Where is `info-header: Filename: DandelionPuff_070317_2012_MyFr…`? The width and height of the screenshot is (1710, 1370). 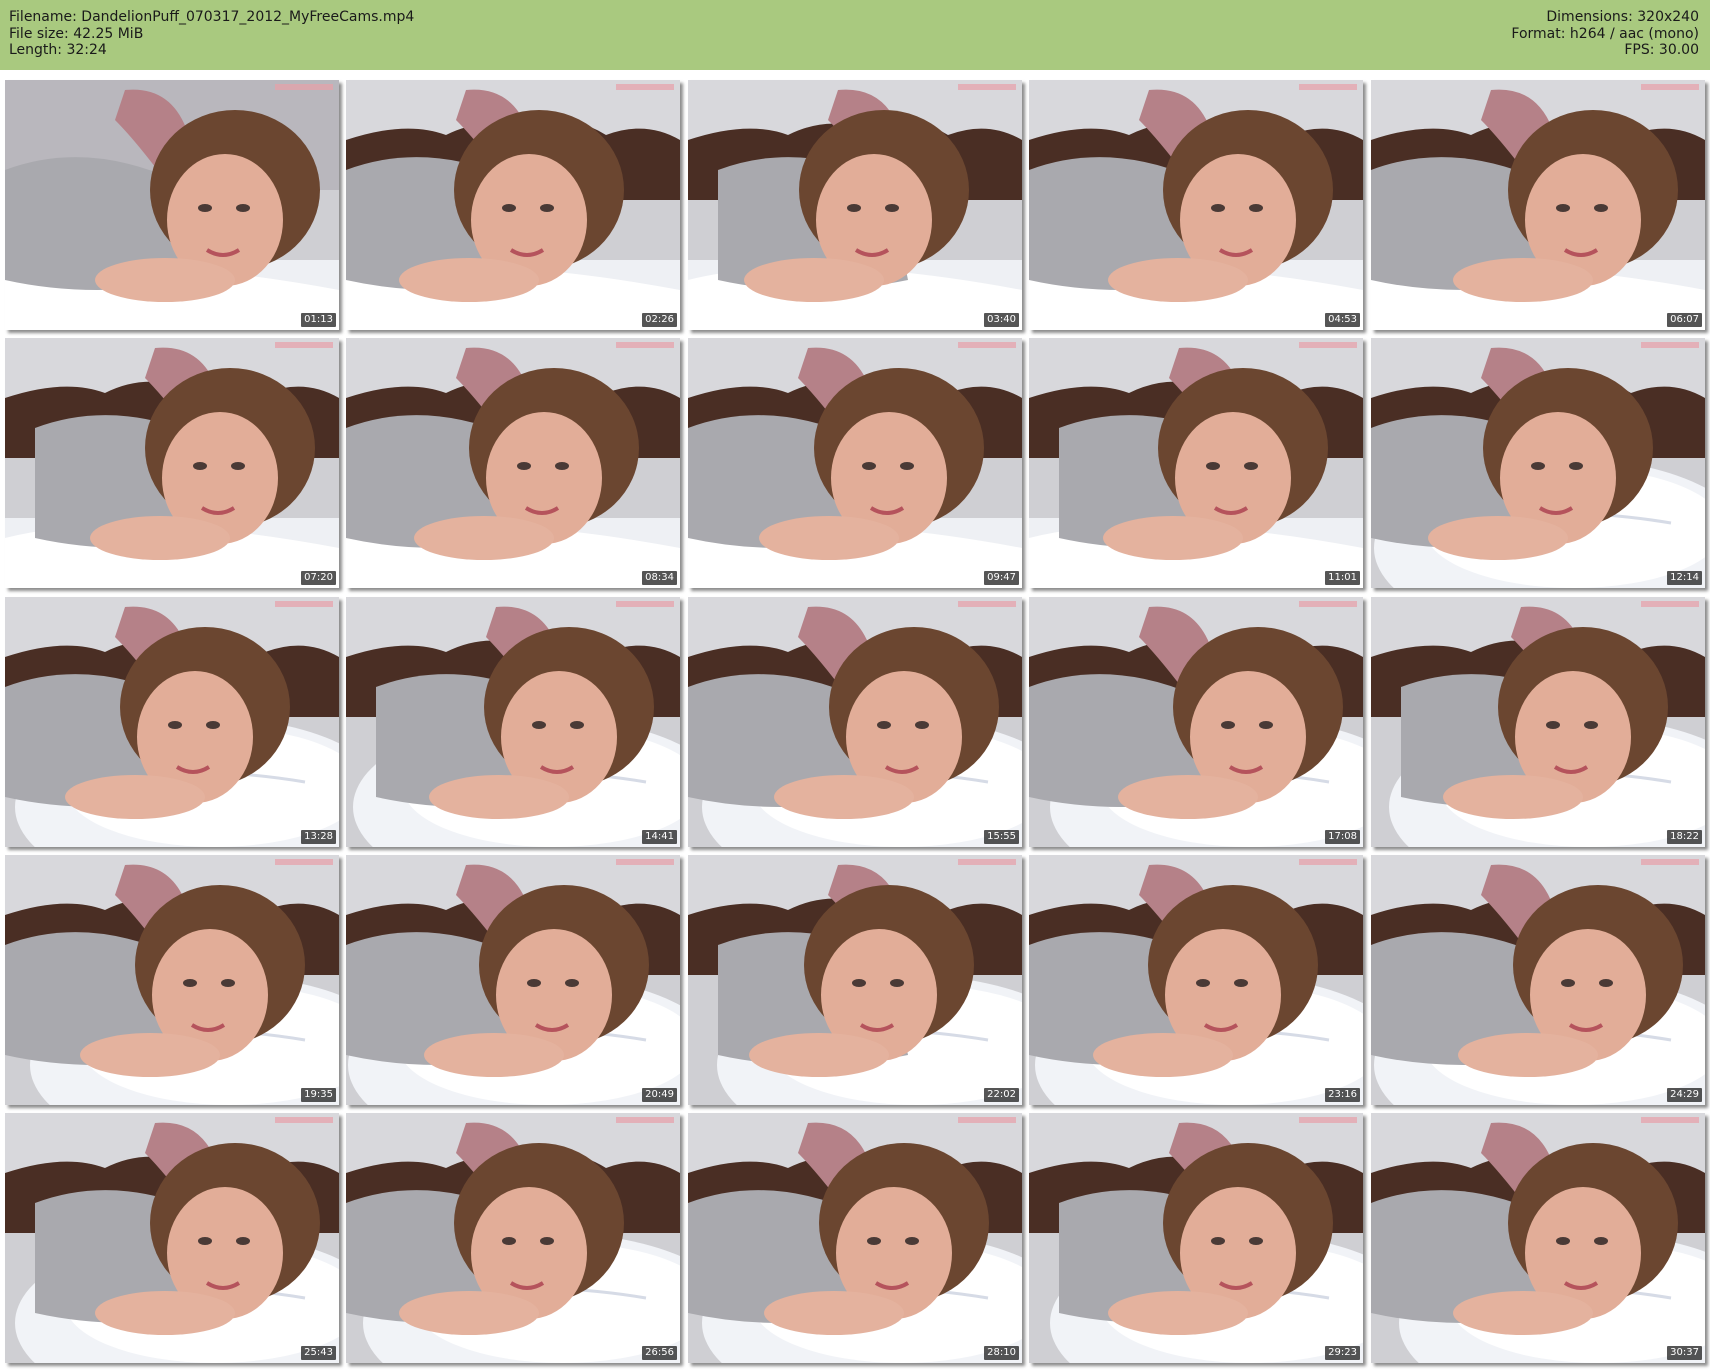 info-header: Filename: DandelionPuff_070317_2012_MyFr… is located at coordinates (855, 35).